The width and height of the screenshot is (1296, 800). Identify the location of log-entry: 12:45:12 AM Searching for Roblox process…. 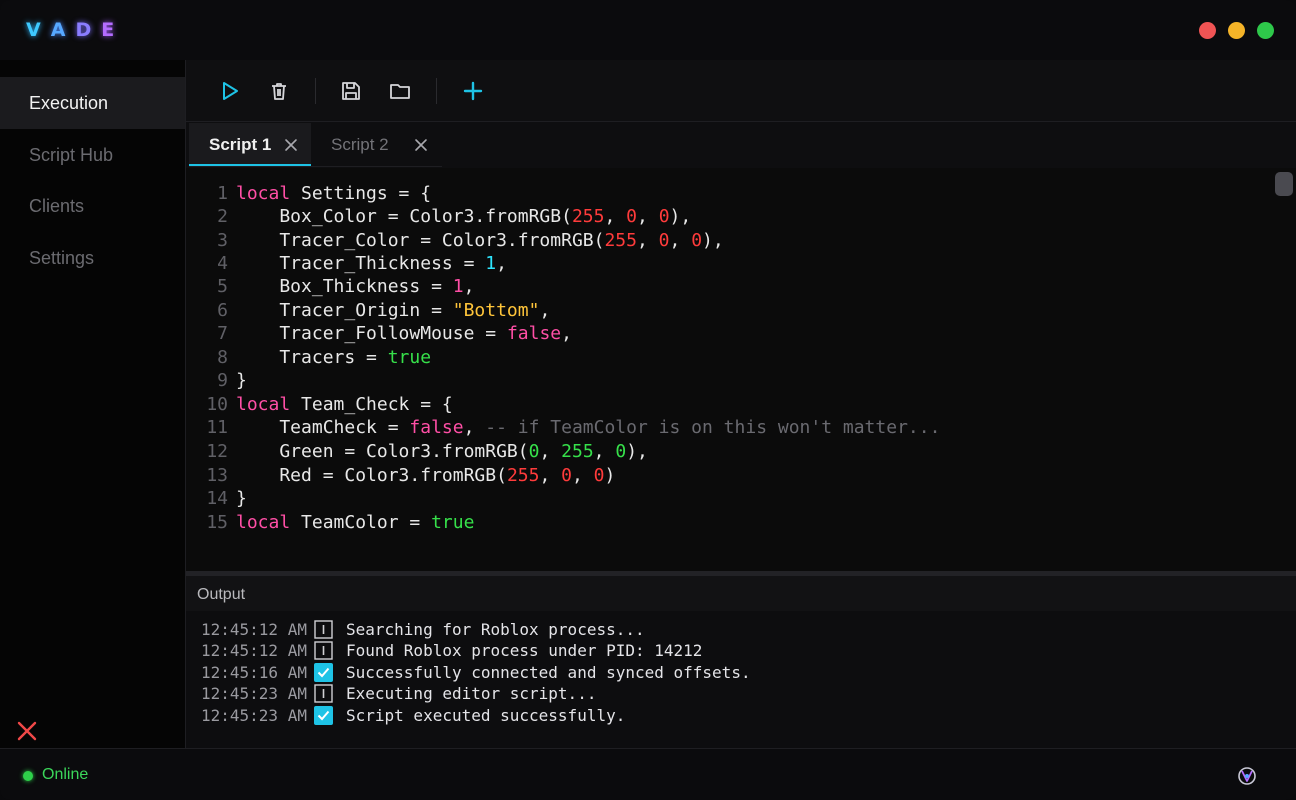
(423, 629).